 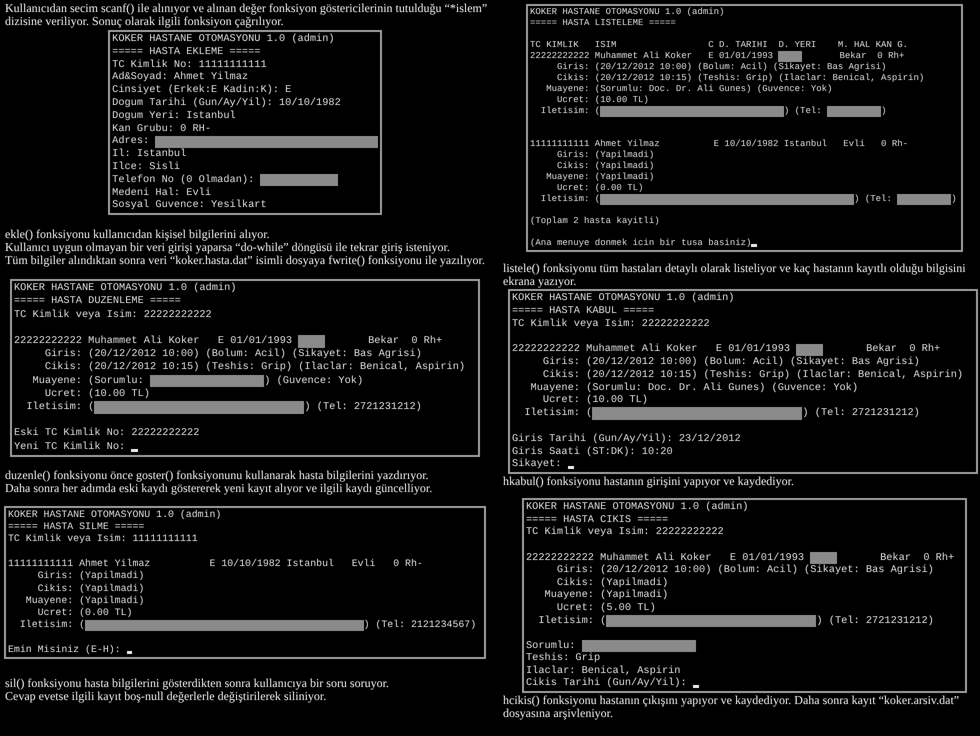 What do you see at coordinates (131, 141) in the screenshot?
I see `terminal-text: Adres:` at bounding box center [131, 141].